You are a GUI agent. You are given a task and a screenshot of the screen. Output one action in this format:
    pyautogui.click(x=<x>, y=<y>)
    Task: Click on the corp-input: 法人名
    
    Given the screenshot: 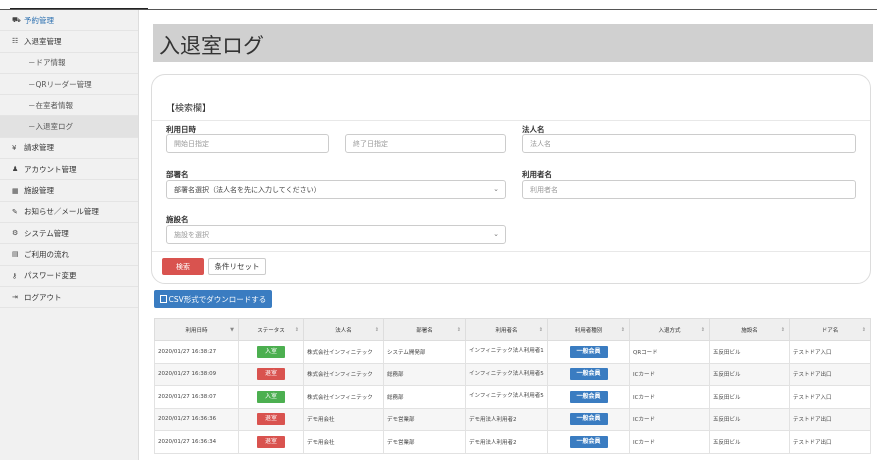 What is the action you would take?
    pyautogui.click(x=689, y=143)
    